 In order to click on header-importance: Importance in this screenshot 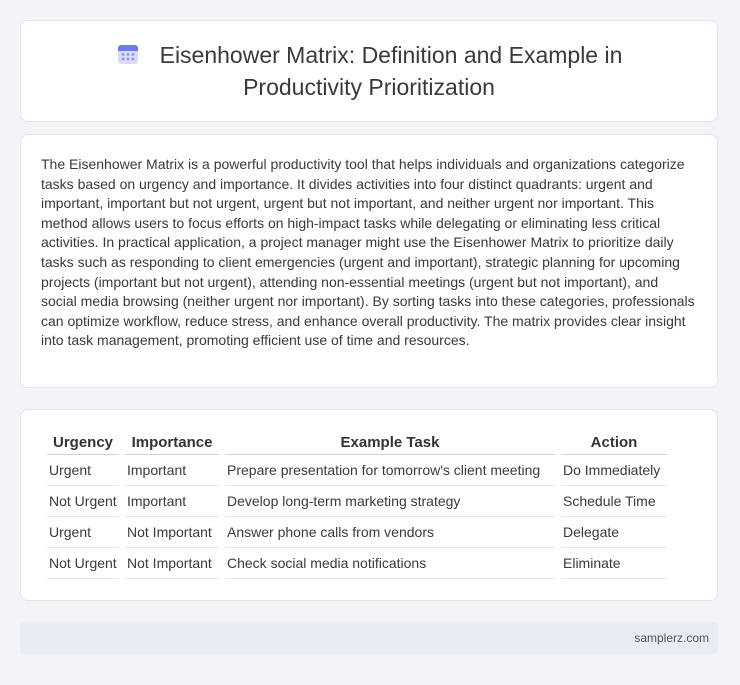, I will do `click(172, 443)`.